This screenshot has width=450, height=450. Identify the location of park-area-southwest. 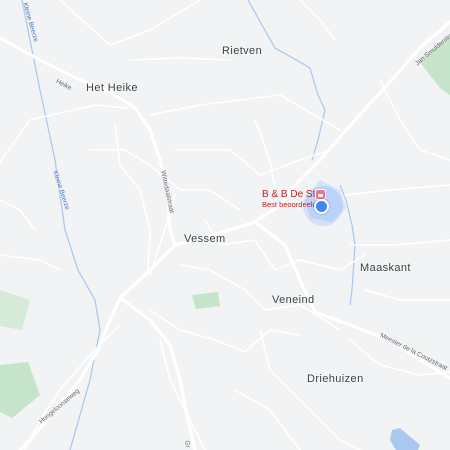
(20, 390).